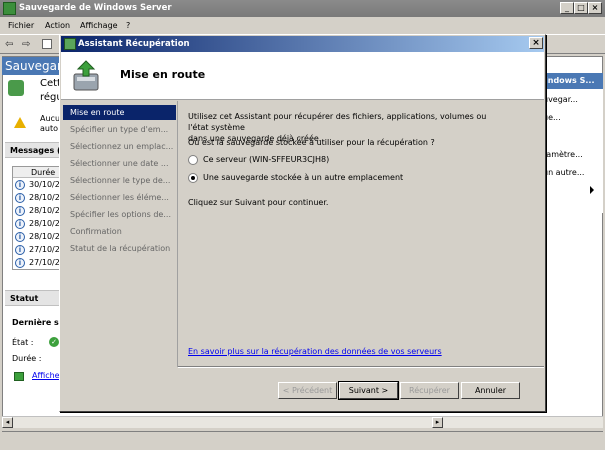 The width and height of the screenshot is (605, 450). What do you see at coordinates (429, 390) in the screenshot?
I see `recover-button: Récupérer` at bounding box center [429, 390].